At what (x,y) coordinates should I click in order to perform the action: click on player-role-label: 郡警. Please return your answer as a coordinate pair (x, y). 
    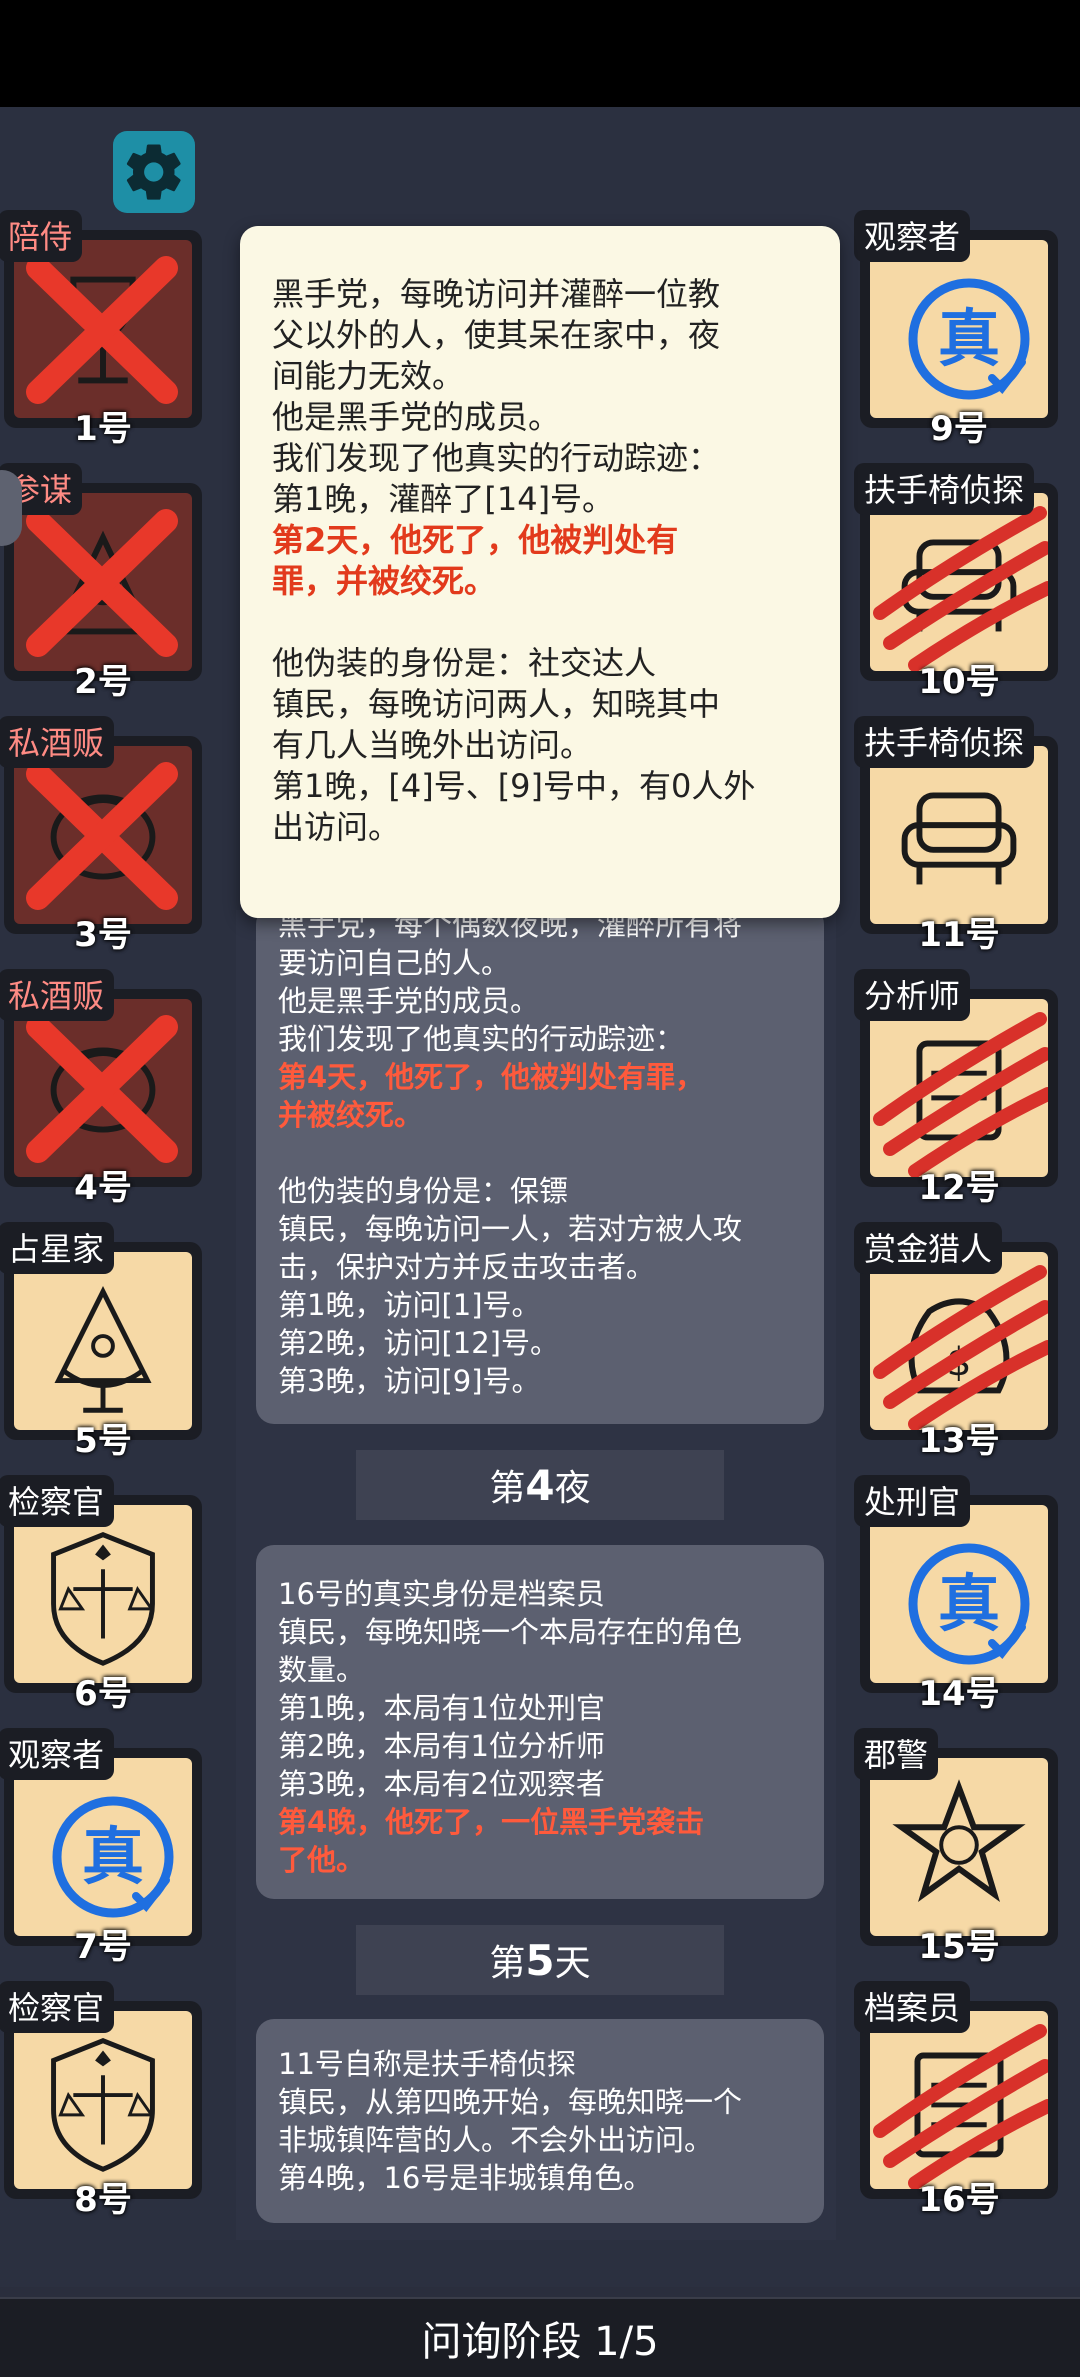
    Looking at the image, I should click on (896, 1754).